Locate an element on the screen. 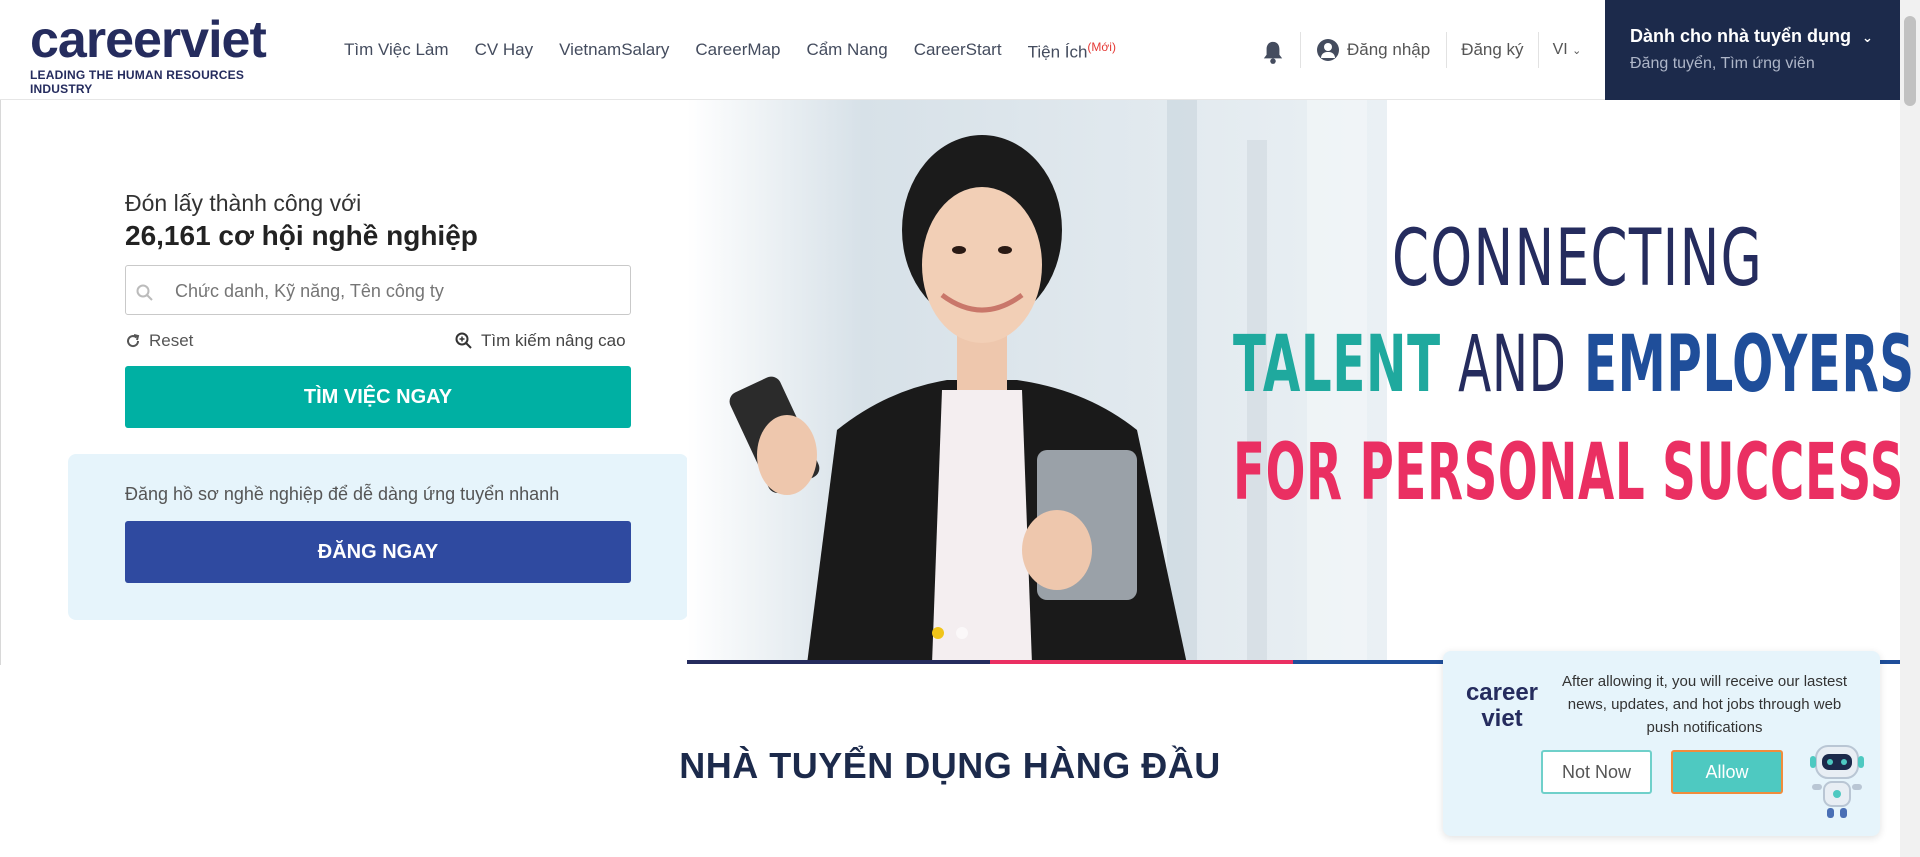  nav-tien-ich-label: Tiện Ích is located at coordinates (1057, 52).